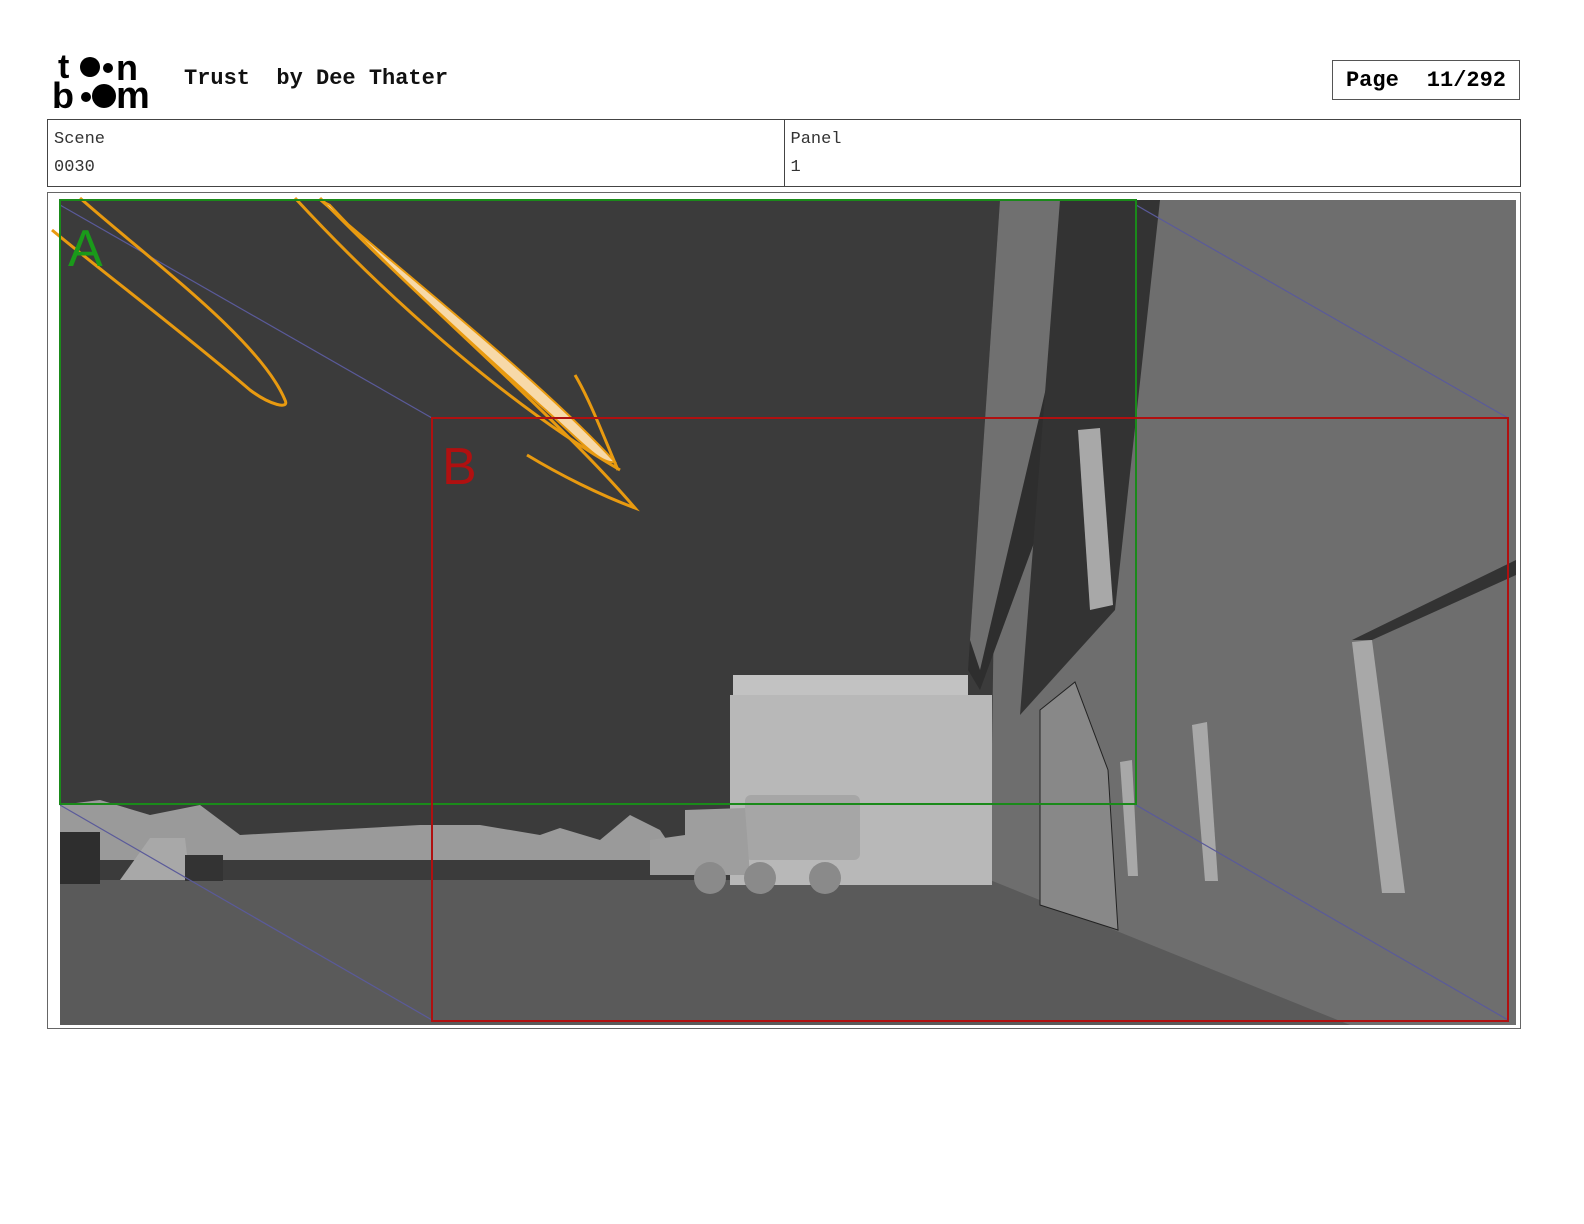  I want to click on frame-b-label: B, so click(459, 467).